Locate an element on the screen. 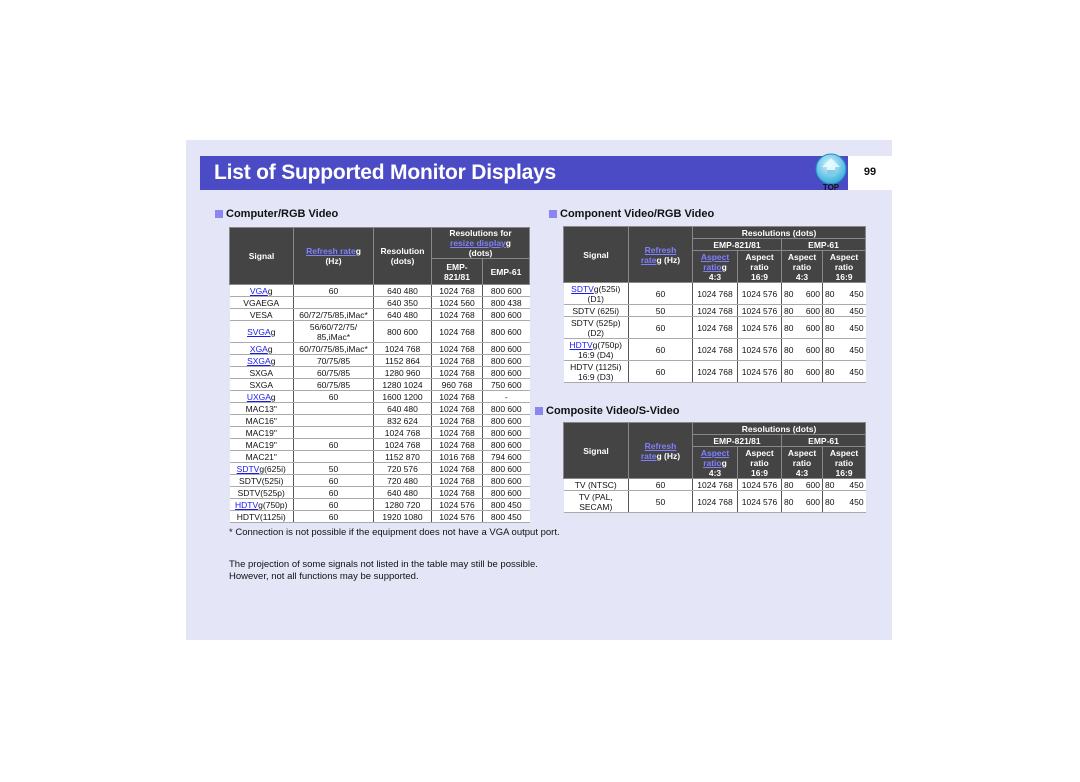  bullet-square-icon is located at coordinates (539, 411).